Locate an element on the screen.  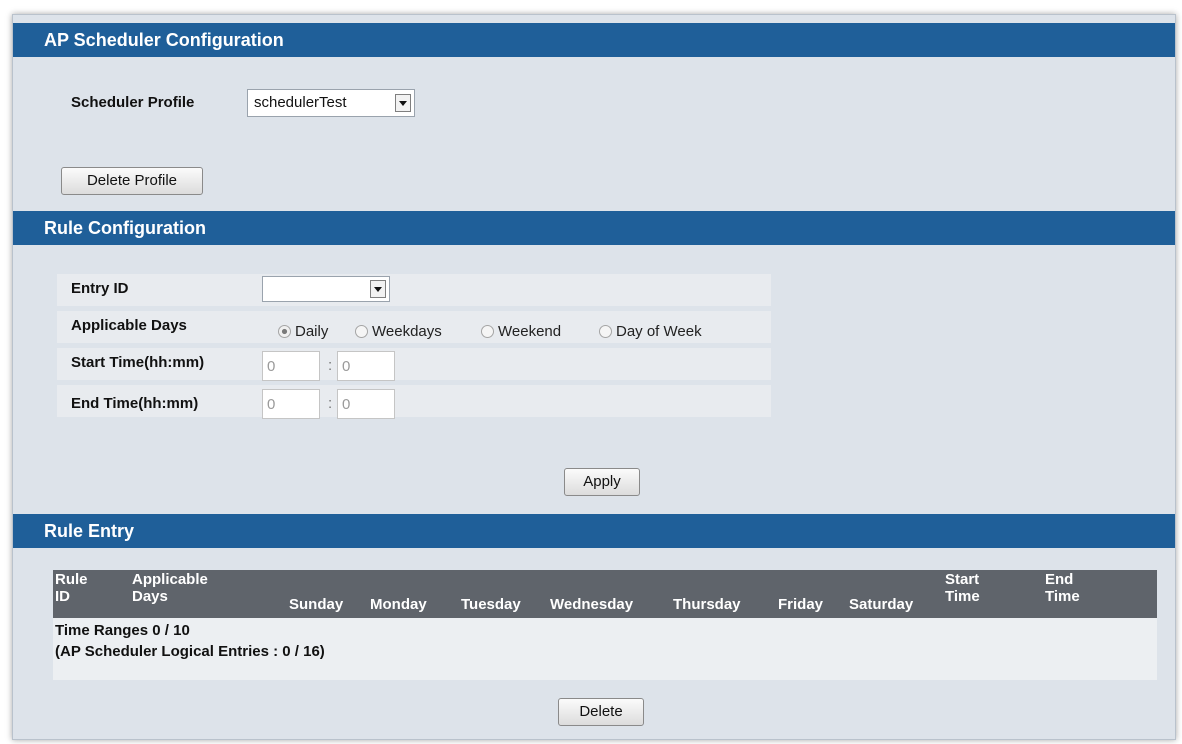
rule-configuration-header: Rule Configuration is located at coordinates (594, 228).